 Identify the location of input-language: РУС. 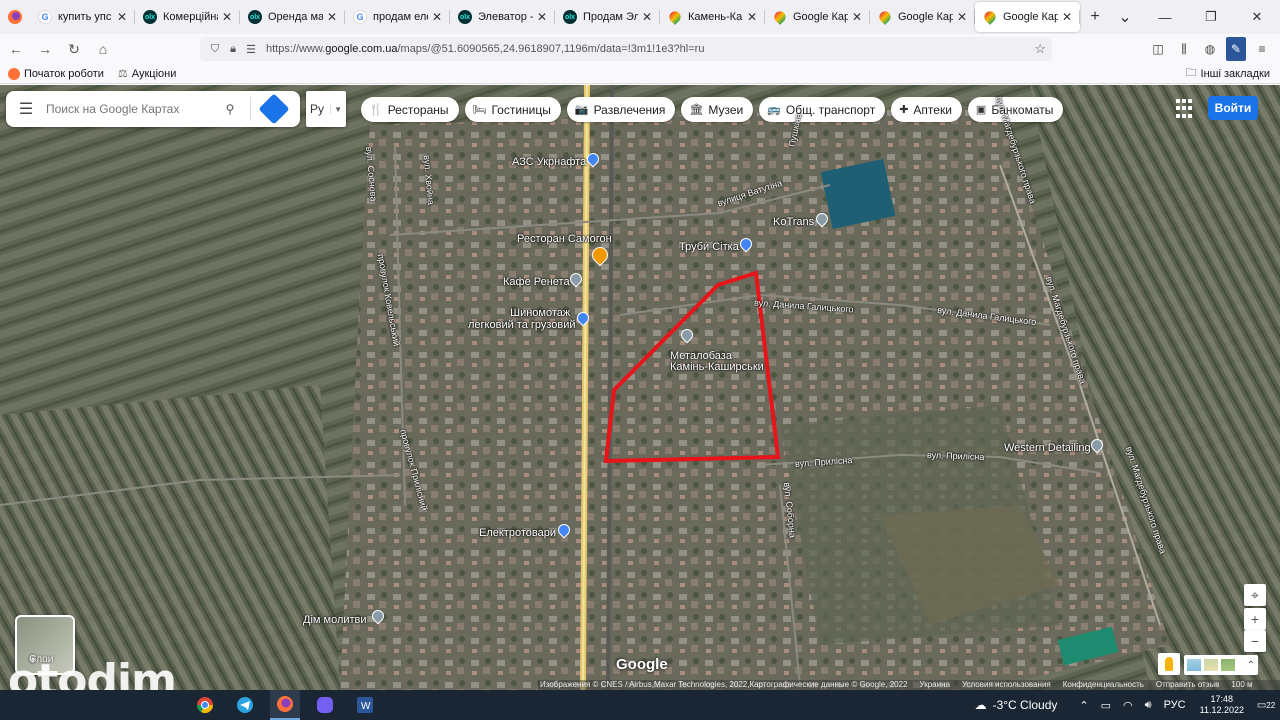
(1175, 705).